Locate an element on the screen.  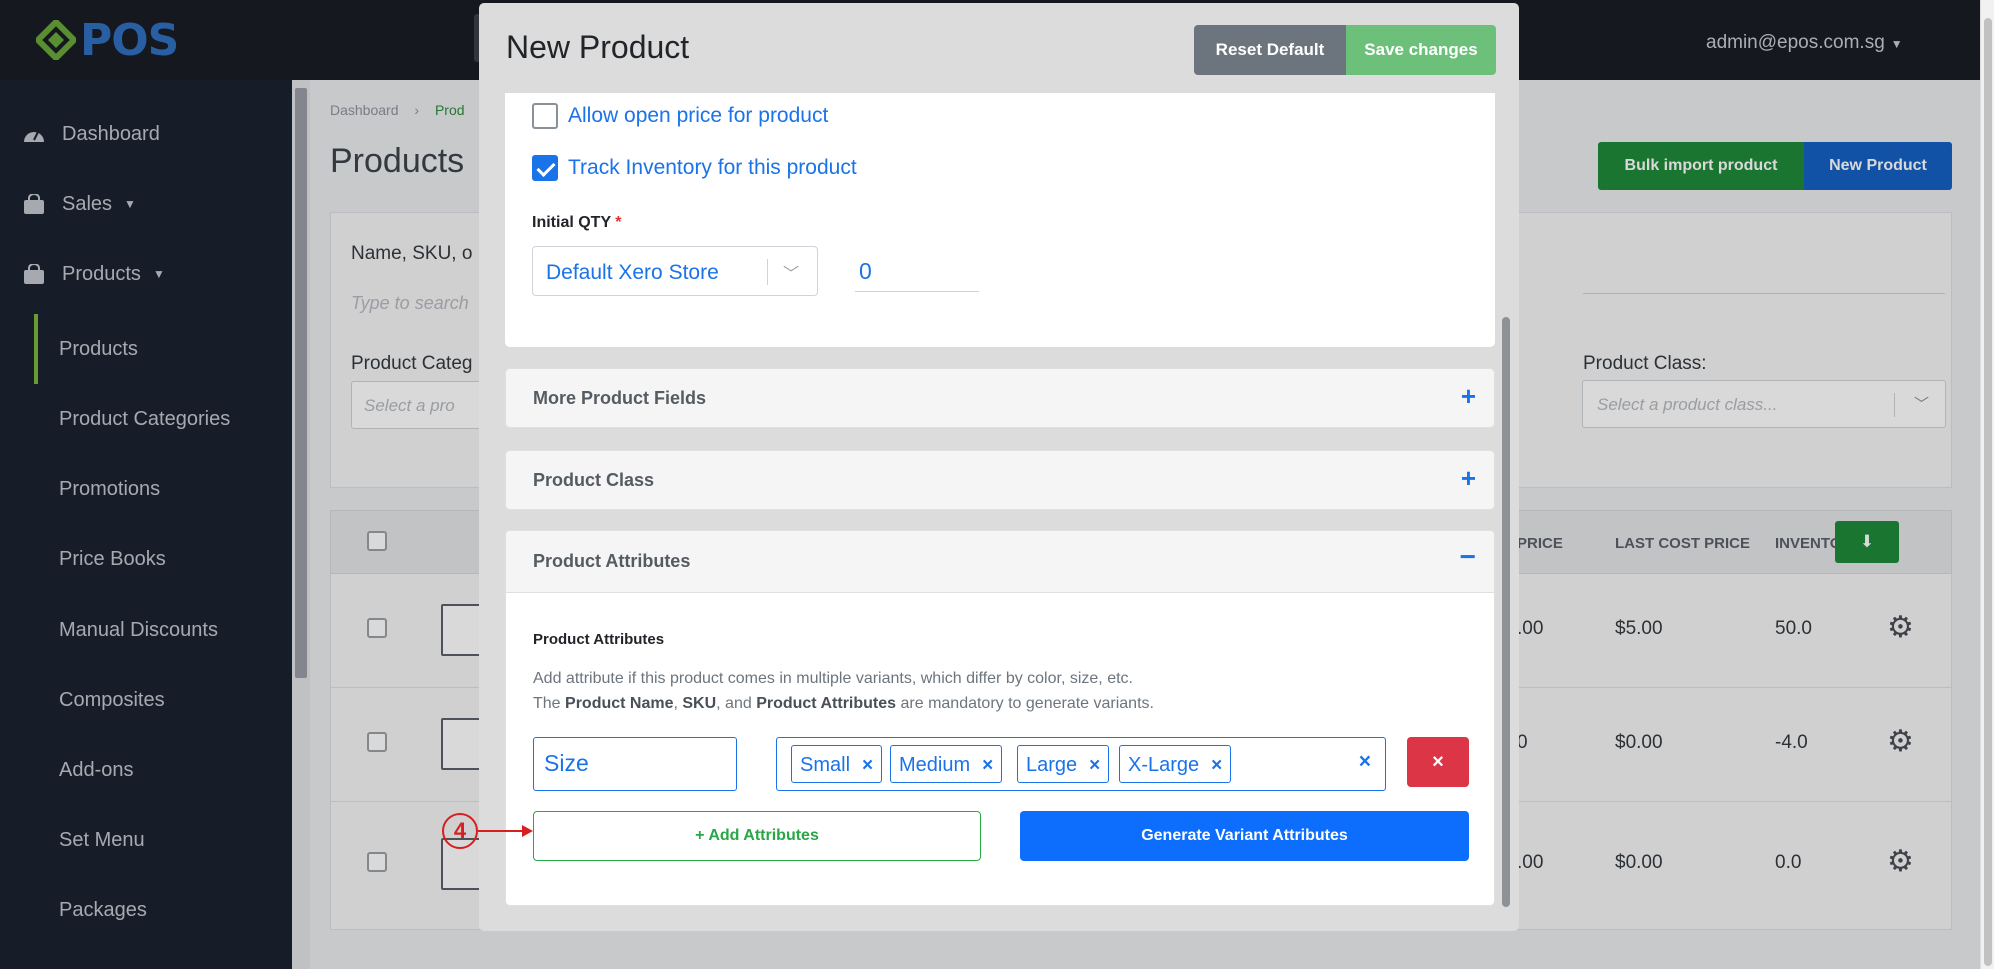
add-attributes-button: + Add Attributes is located at coordinates (757, 836).